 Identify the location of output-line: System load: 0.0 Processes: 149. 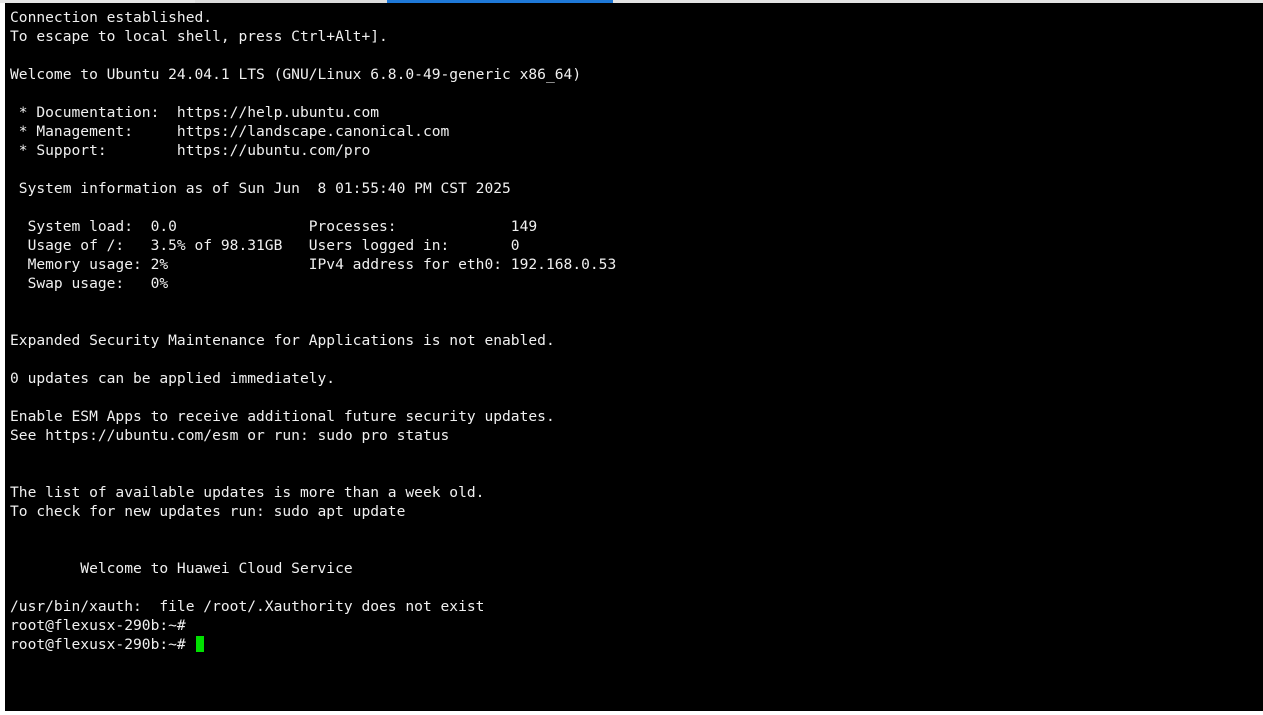
(313, 226).